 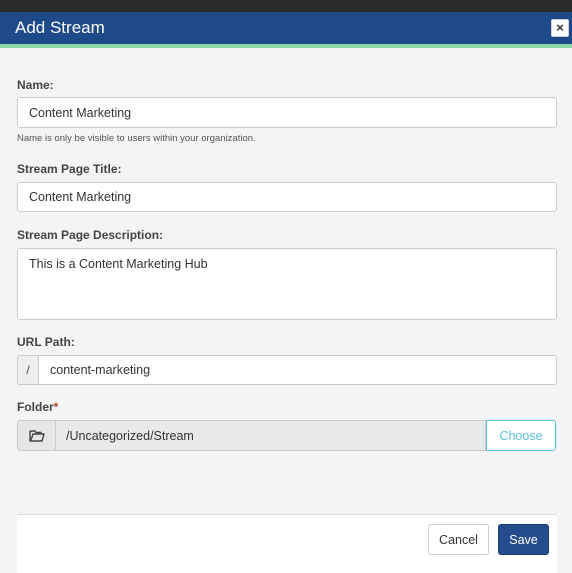 I want to click on app-background-strip, so click(x=286, y=6).